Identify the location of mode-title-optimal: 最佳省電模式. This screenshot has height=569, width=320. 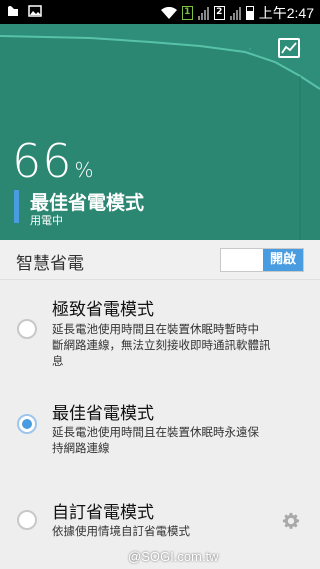
(103, 414).